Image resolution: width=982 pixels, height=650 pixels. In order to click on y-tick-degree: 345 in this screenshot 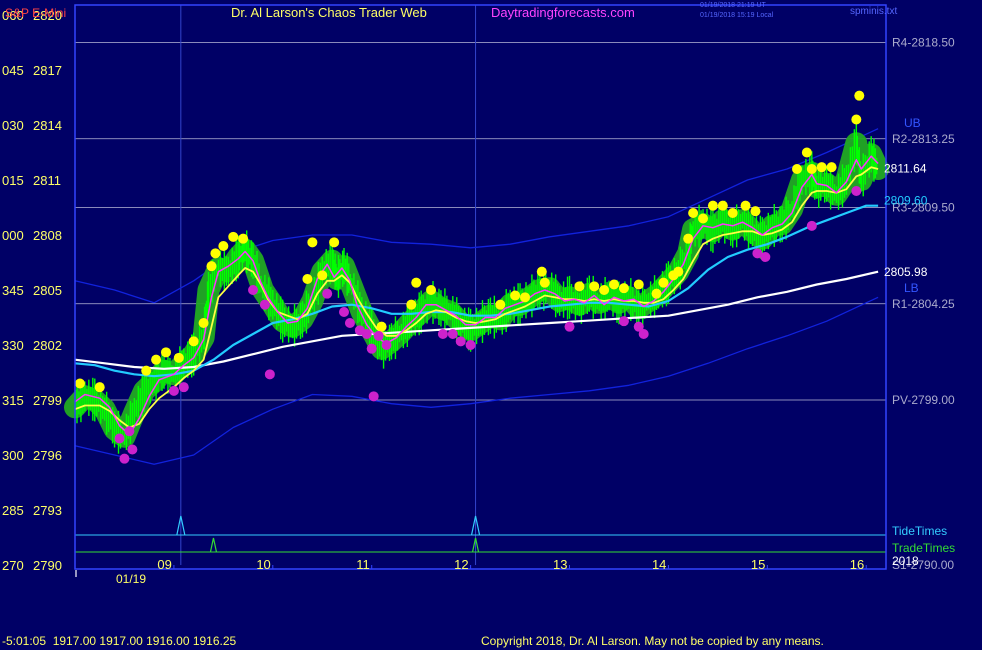, I will do `click(13, 290)`.